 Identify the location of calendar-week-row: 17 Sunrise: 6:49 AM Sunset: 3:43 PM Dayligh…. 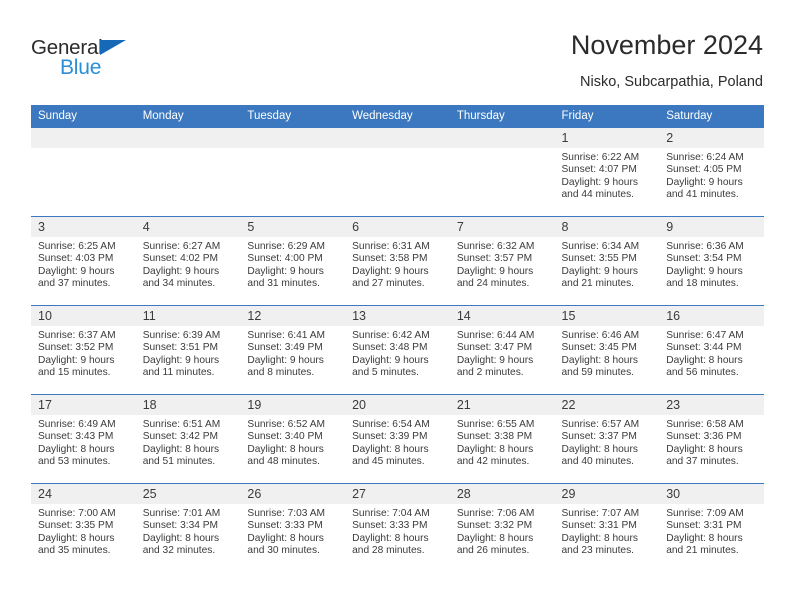
(397, 439).